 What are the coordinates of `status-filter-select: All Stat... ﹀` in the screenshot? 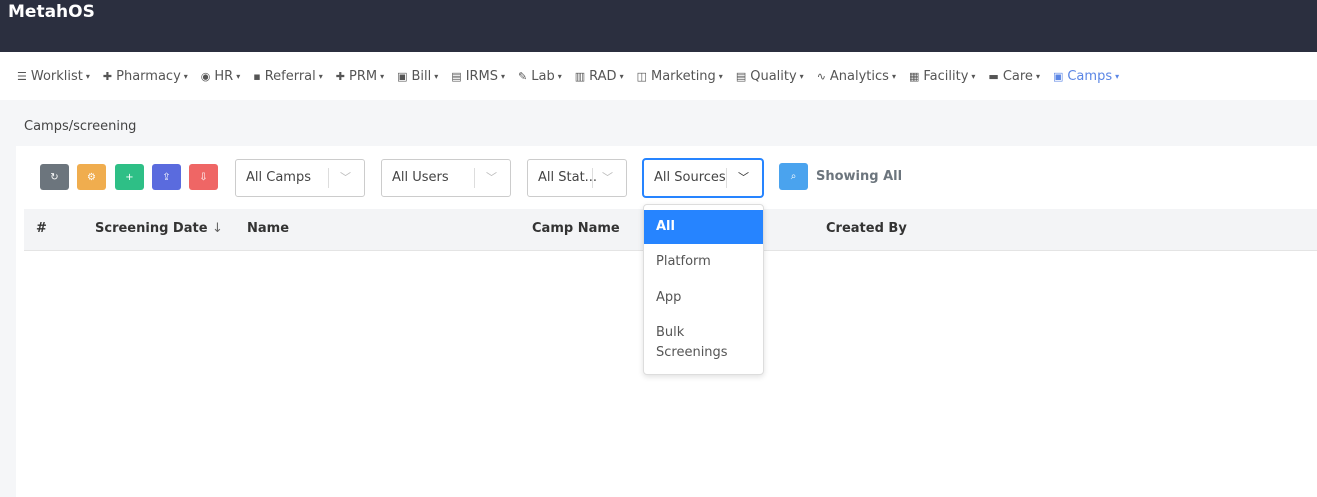 It's located at (577, 178).